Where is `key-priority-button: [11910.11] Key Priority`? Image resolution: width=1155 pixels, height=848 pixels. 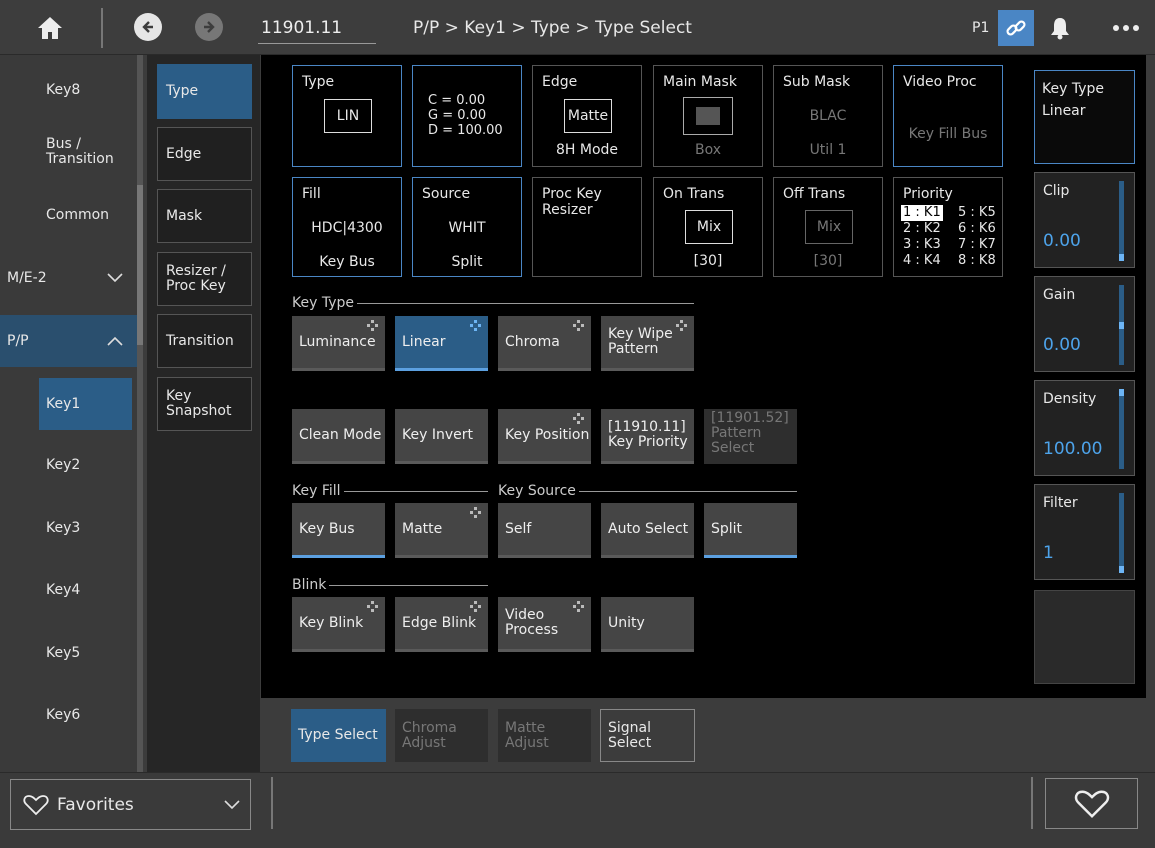
key-priority-button: [11910.11] Key Priority is located at coordinates (647, 436).